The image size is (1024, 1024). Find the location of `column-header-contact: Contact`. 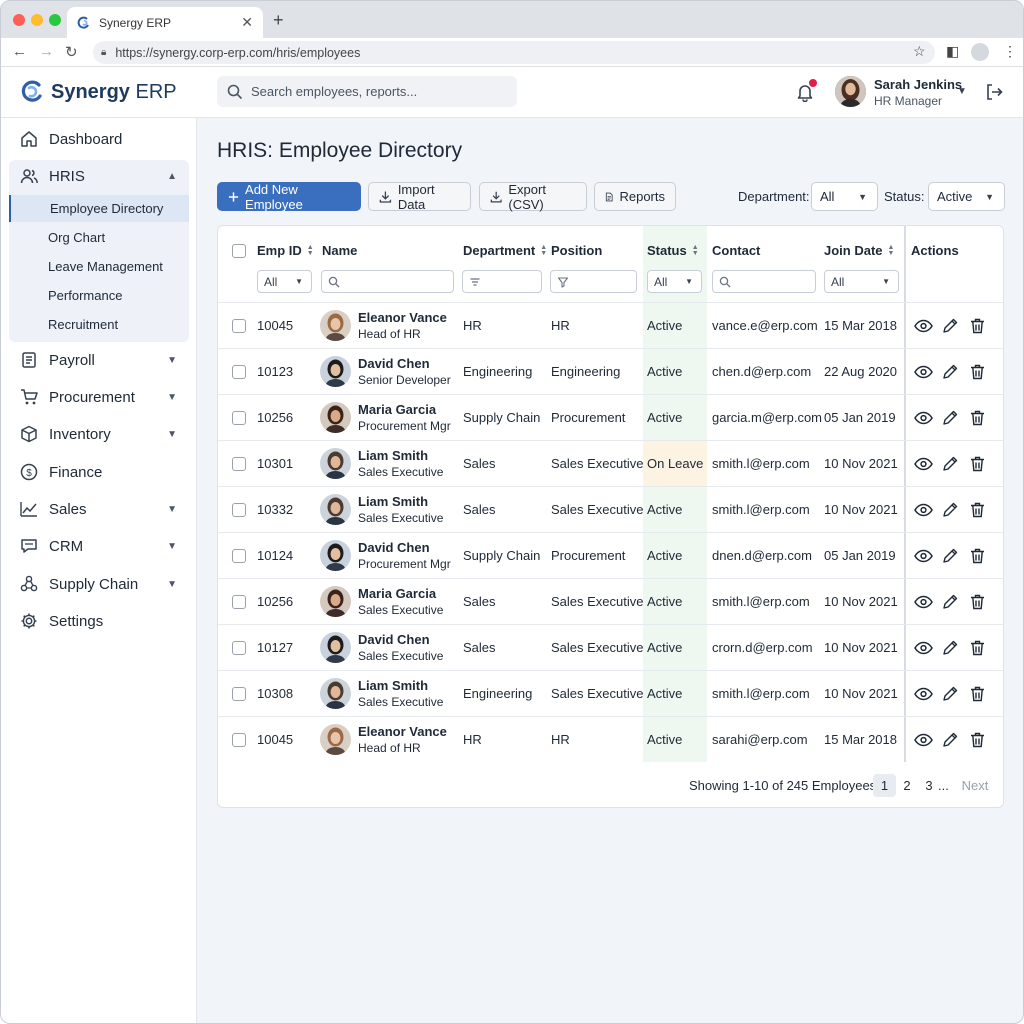

column-header-contact: Contact is located at coordinates (736, 250).